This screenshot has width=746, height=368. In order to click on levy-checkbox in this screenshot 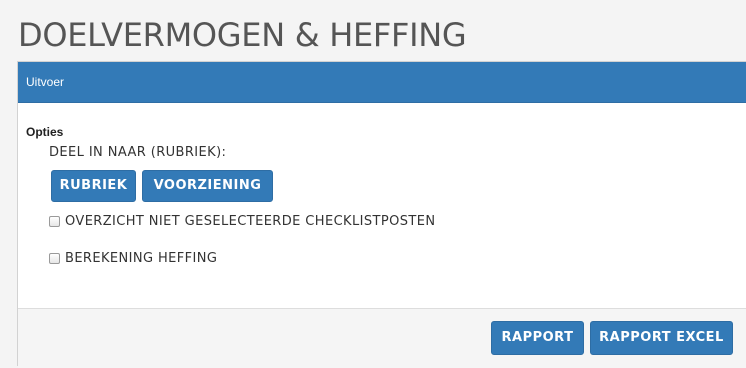, I will do `click(54, 258)`.